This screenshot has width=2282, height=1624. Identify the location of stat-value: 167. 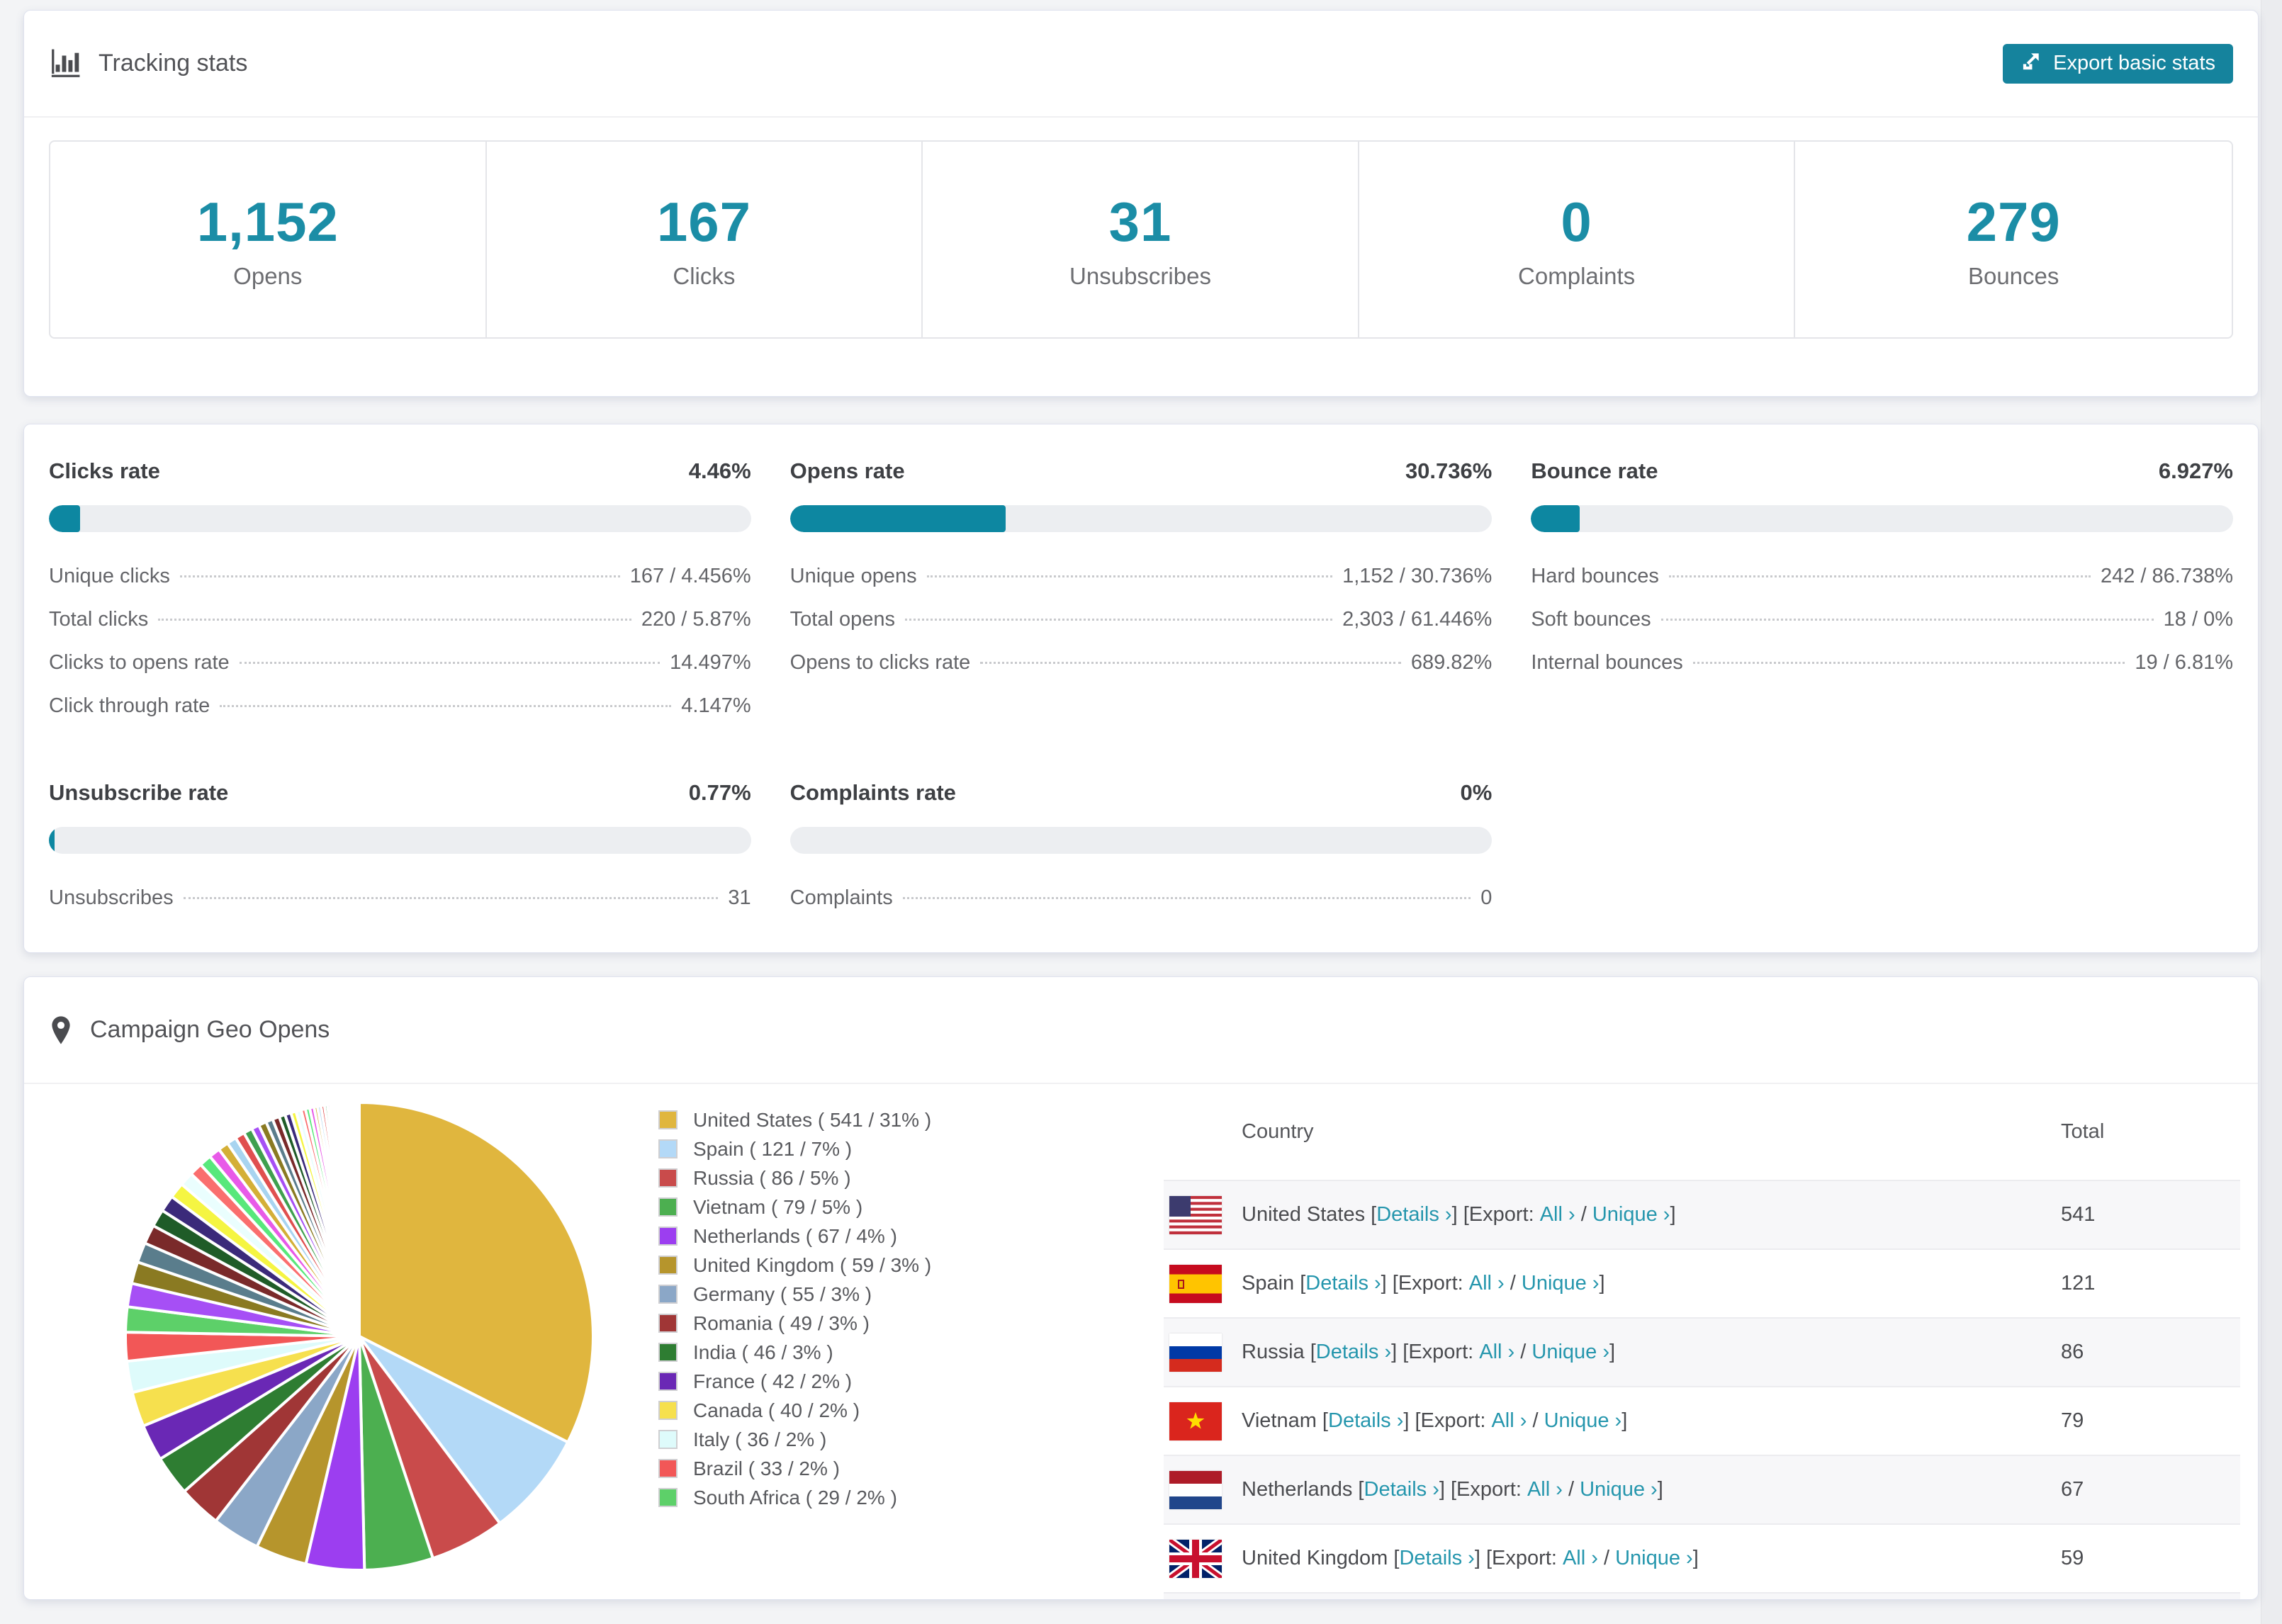
(704, 221).